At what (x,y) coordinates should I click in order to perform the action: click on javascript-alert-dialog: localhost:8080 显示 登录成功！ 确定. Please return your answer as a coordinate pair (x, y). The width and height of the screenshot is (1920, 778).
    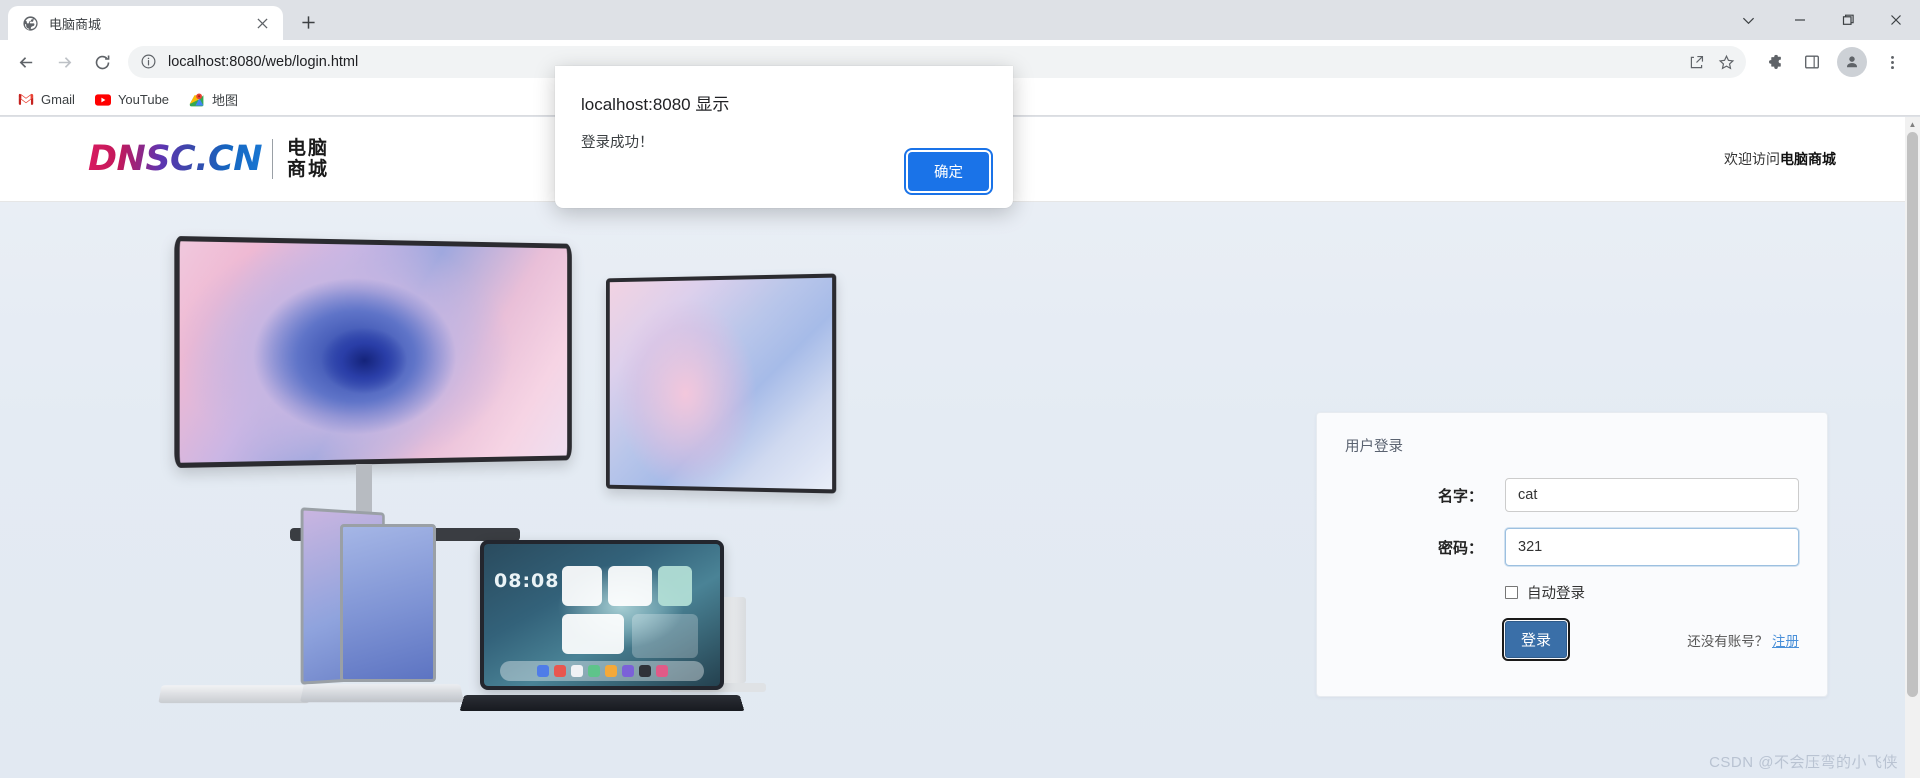
    Looking at the image, I should click on (784, 137).